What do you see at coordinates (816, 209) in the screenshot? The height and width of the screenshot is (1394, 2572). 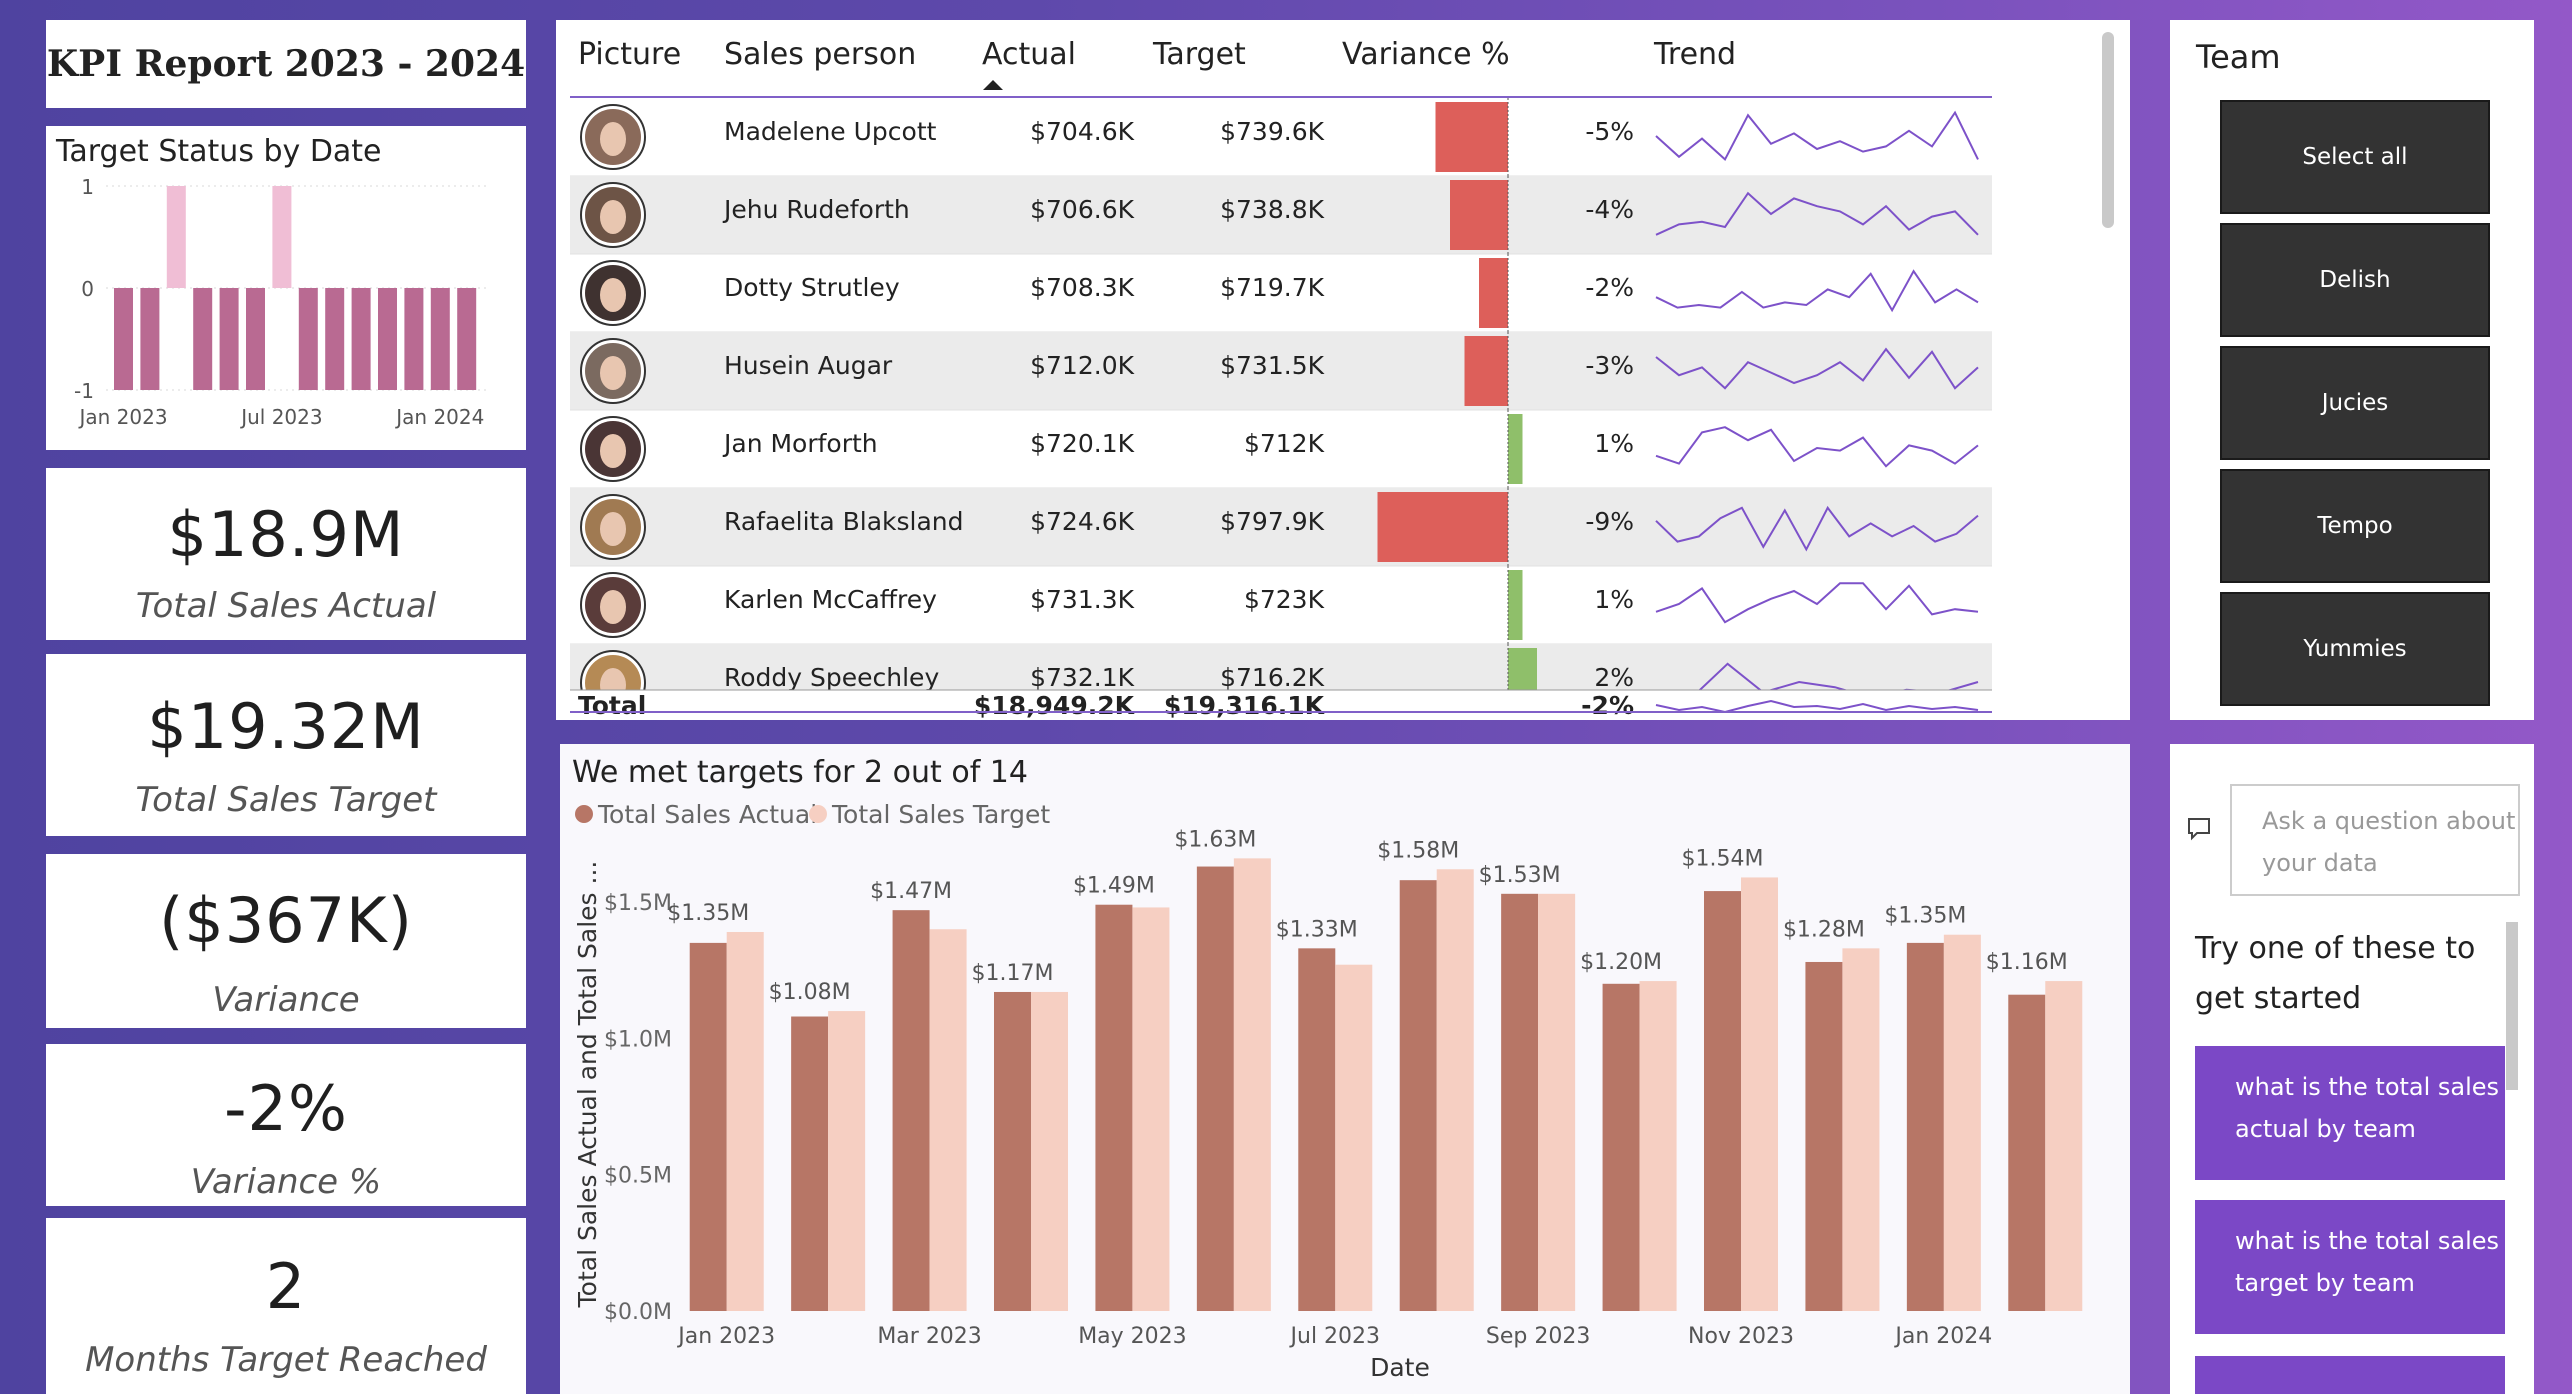 I see `cell-sales-person: Jehu Rudeforth` at bounding box center [816, 209].